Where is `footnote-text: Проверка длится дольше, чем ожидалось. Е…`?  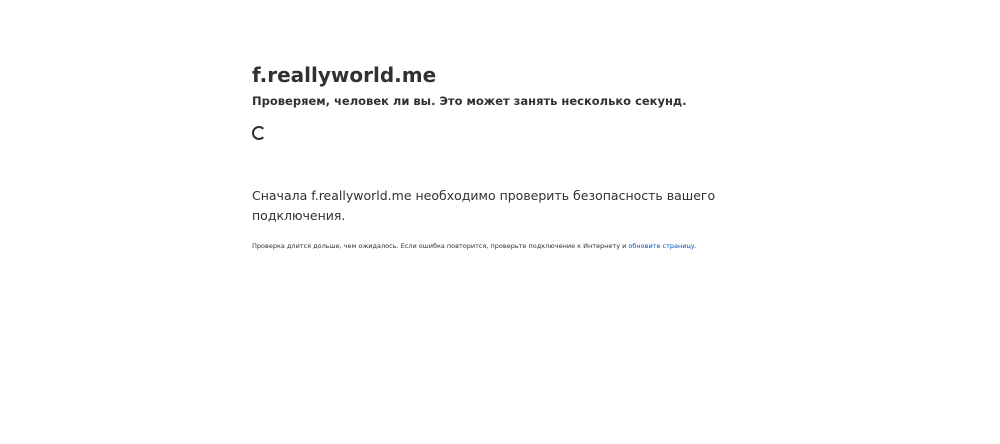
footnote-text: Проверка длится дольше, чем ожидалось. Е… is located at coordinates (440, 246).